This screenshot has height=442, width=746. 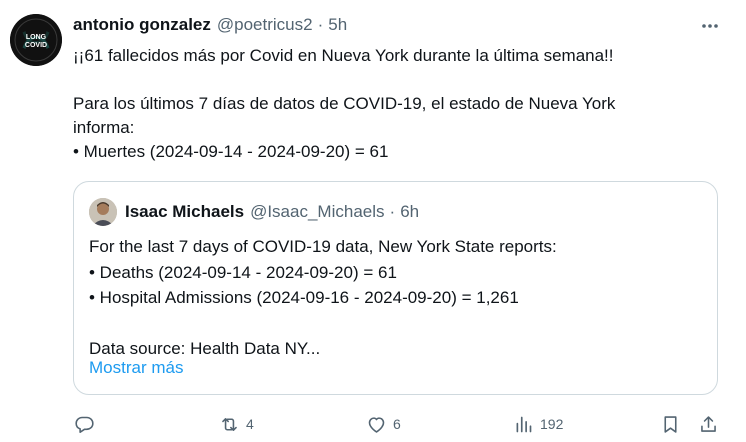 What do you see at coordinates (243, 272) in the screenshot?
I see `quoted-text-line: • Deaths (2024-09-14 - 2024-09-20) = 61` at bounding box center [243, 272].